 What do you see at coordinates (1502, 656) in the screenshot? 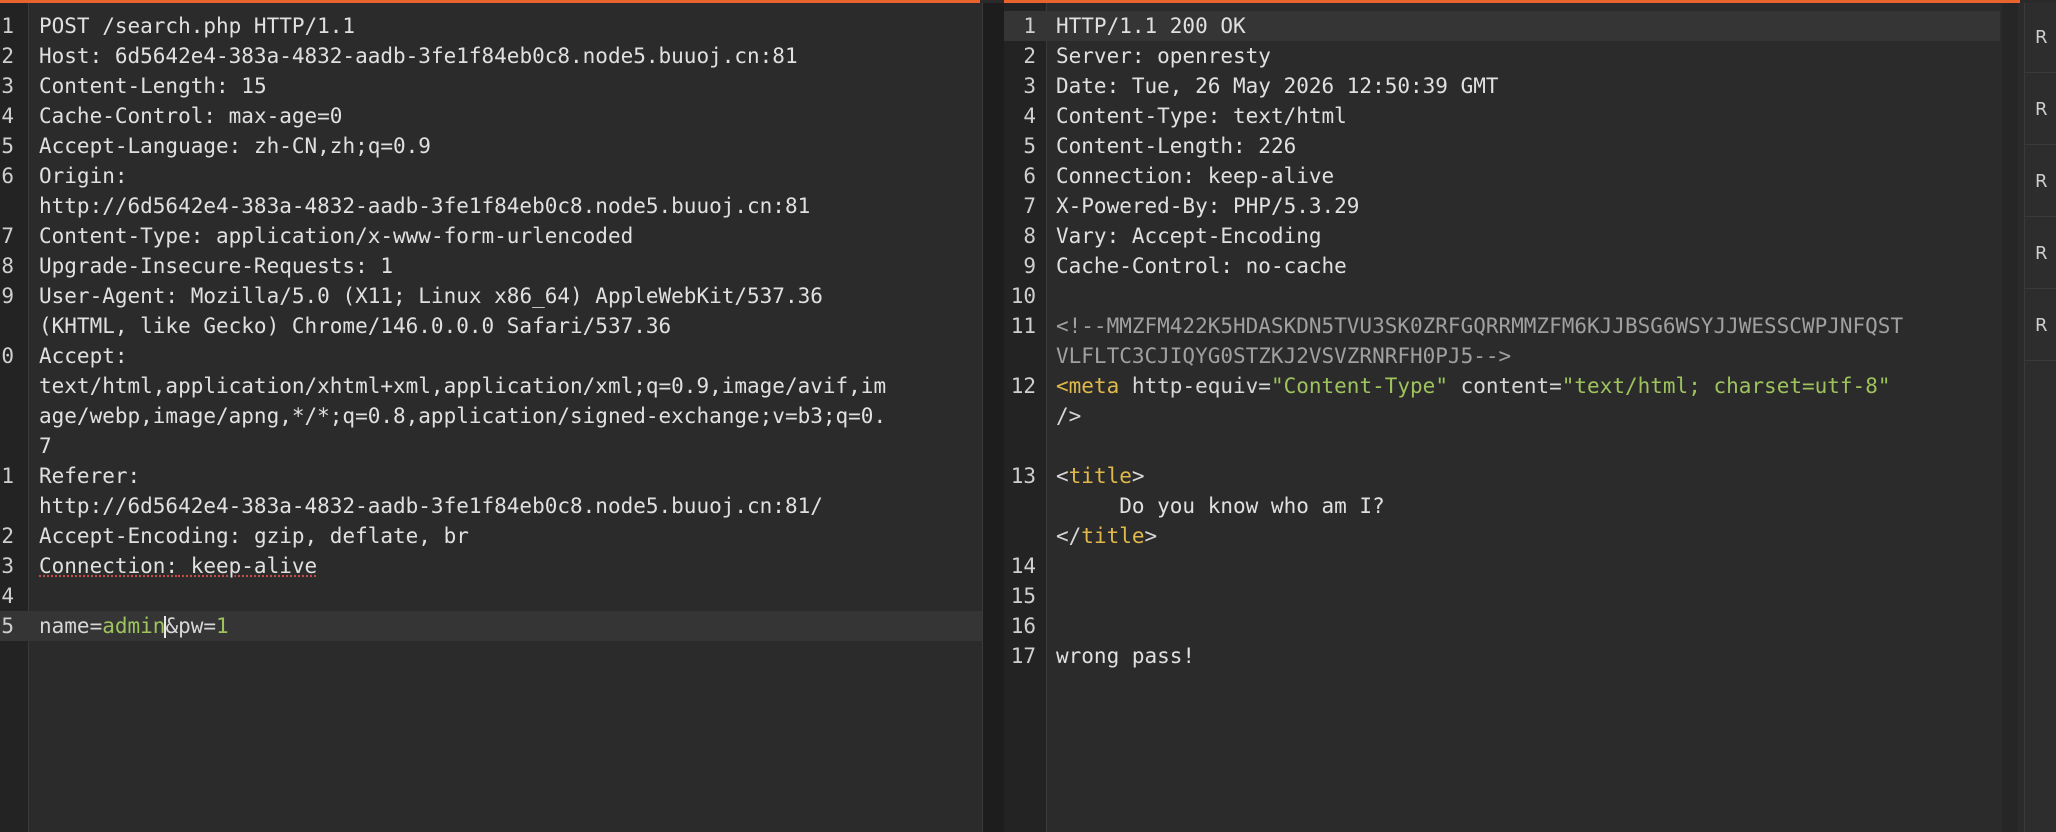
I see `response-line: 17 wrong pass!` at bounding box center [1502, 656].